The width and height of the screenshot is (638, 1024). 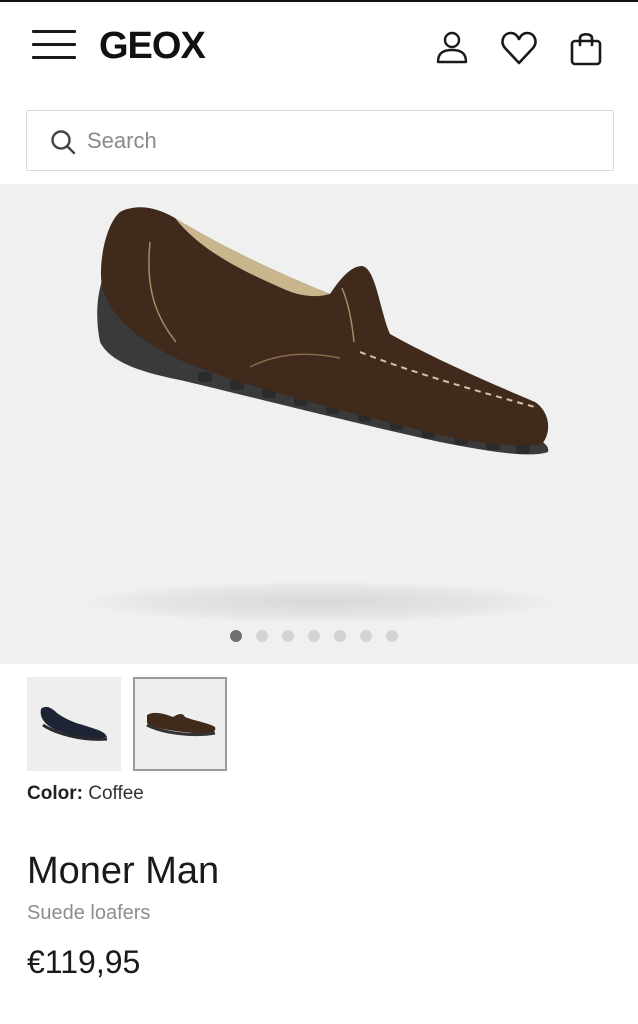 What do you see at coordinates (320, 602) in the screenshot?
I see `floor-shadow` at bounding box center [320, 602].